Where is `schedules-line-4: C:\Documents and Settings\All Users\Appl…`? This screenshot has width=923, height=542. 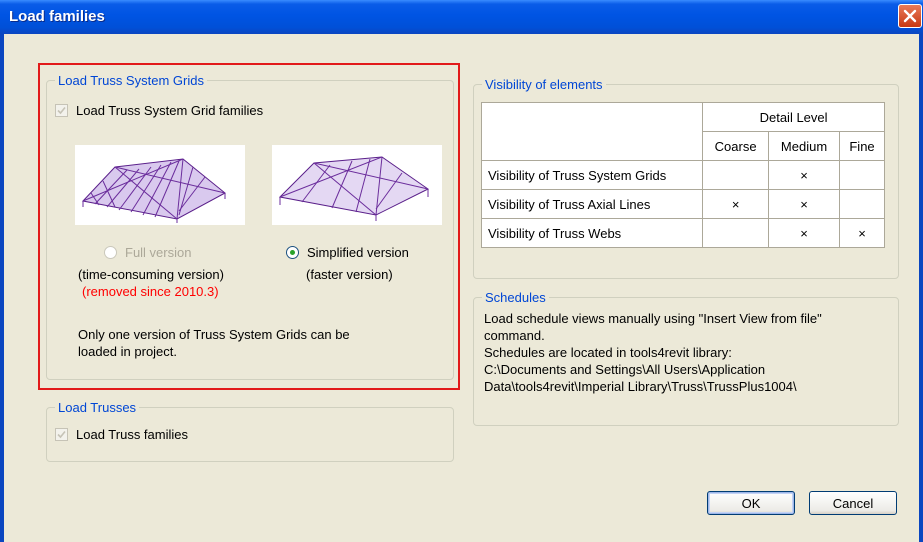
schedules-line-4: C:\Documents and Settings\All Users\Appl… is located at coordinates (625, 369).